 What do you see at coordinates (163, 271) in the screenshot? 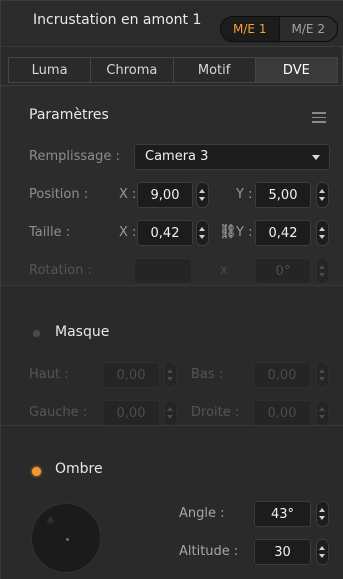
I see `rotation-left-field` at bounding box center [163, 271].